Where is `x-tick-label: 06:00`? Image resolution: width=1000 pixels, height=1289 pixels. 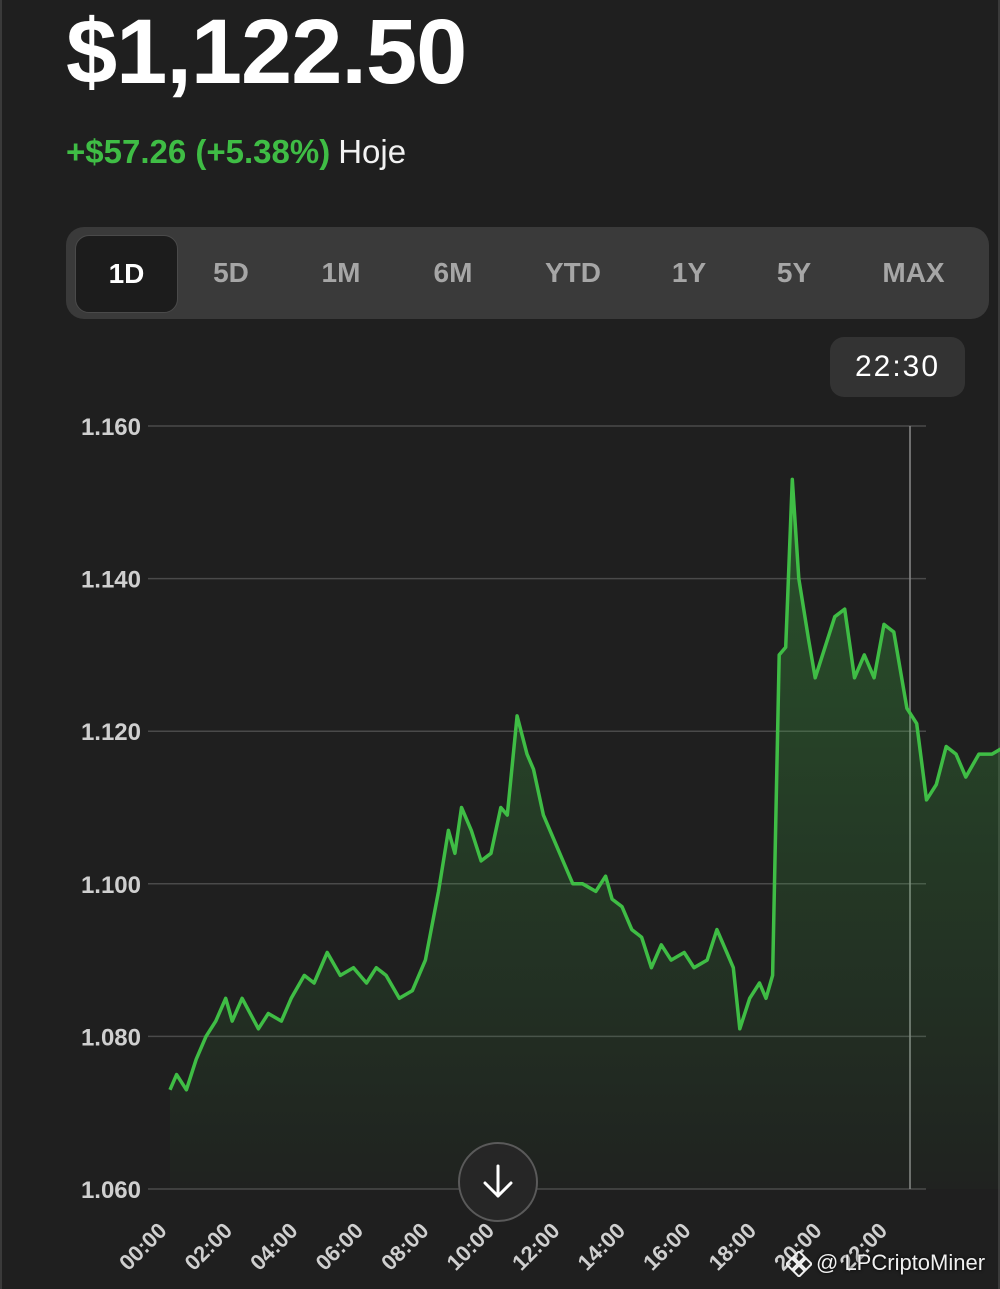 x-tick-label: 06:00 is located at coordinates (339, 1246).